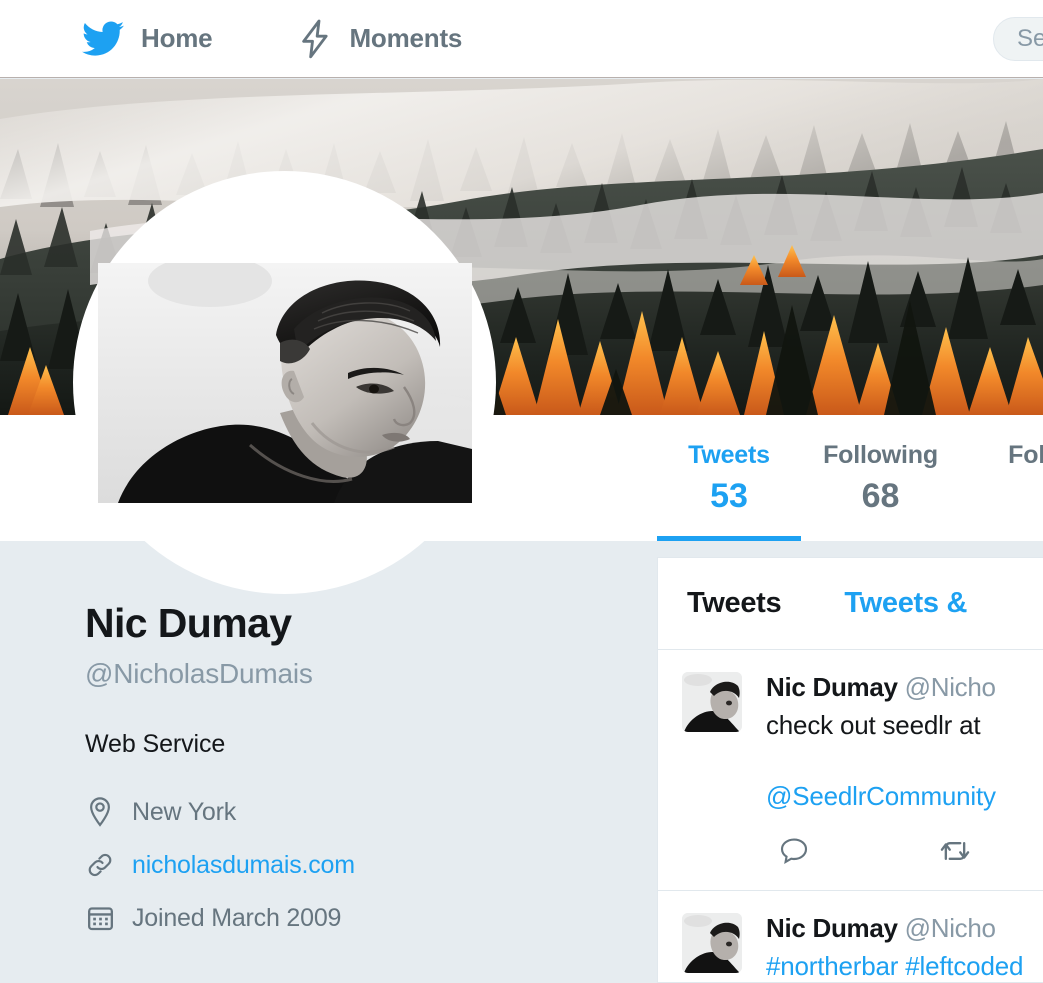 This screenshot has height=983, width=1043. Describe the element at coordinates (1025, 455) in the screenshot. I see `stat-followers-label: Foll` at that location.